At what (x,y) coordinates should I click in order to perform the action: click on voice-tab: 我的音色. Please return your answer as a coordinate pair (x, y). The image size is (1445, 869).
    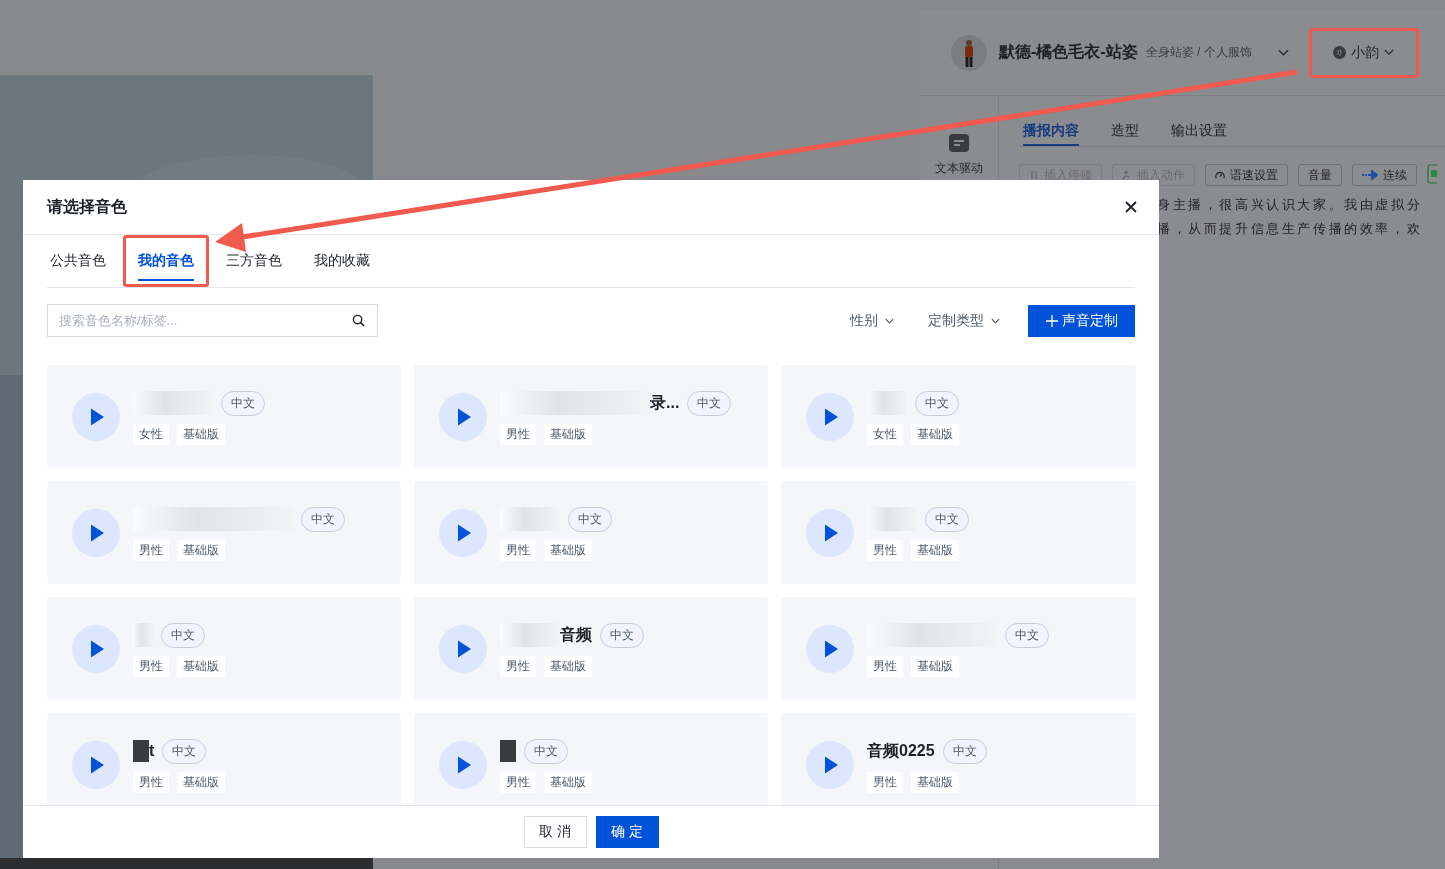
    Looking at the image, I should click on (166, 261).